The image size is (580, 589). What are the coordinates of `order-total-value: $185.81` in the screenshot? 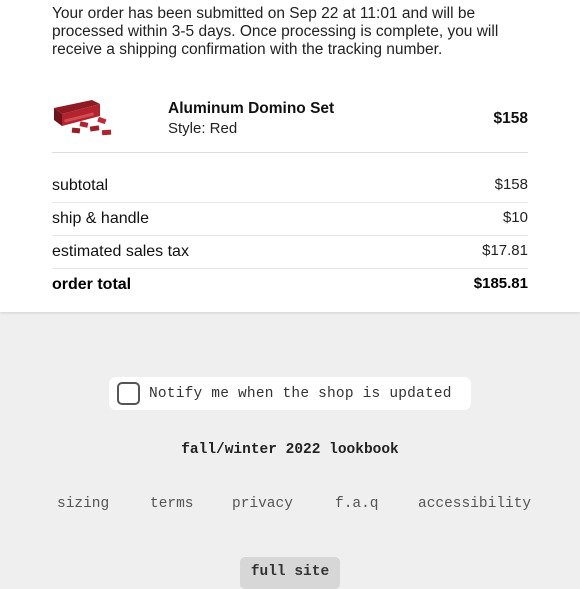 It's located at (500, 283).